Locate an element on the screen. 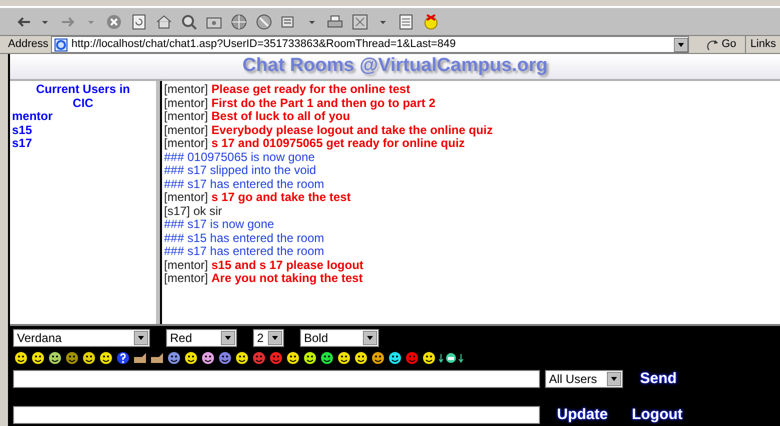 This screenshot has height=426, width=780. page-icon is located at coordinates (61, 45).